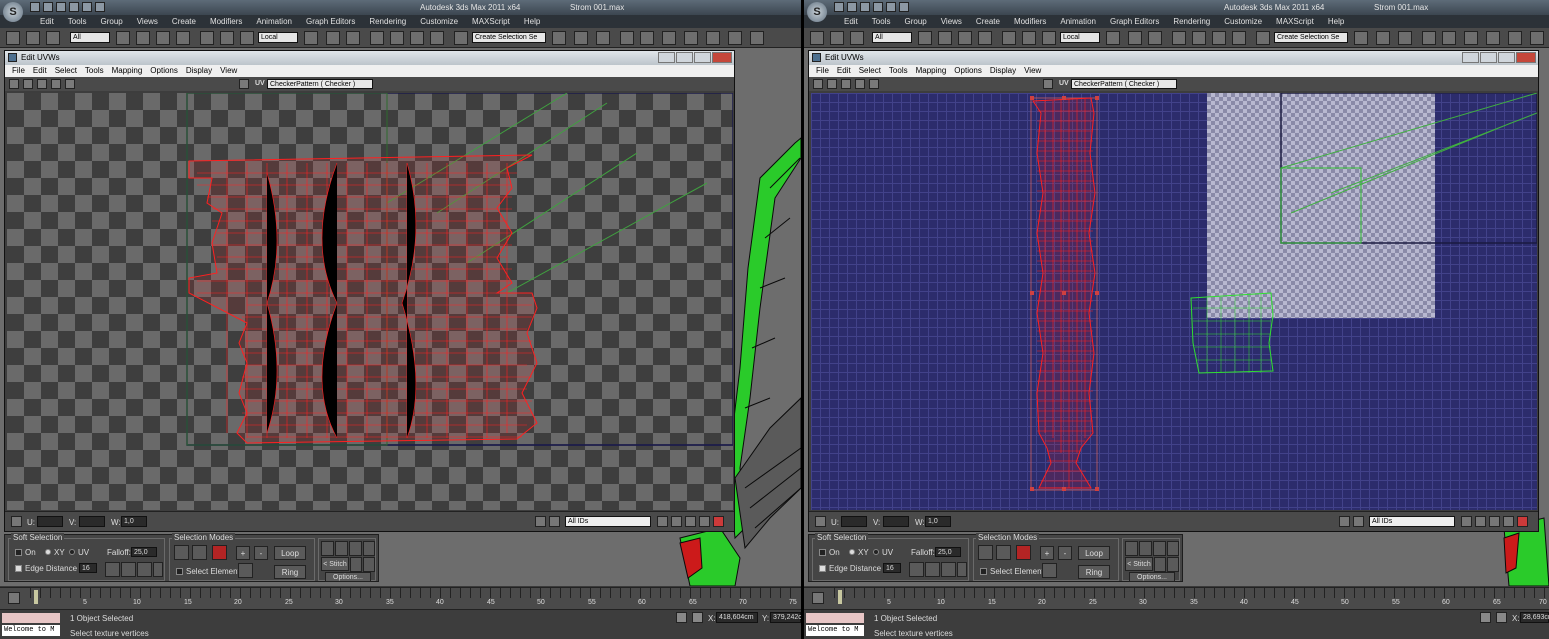 The height and width of the screenshot is (639, 1549). Describe the element at coordinates (275, 21) in the screenshot. I see `menu-animation: Animation` at that location.